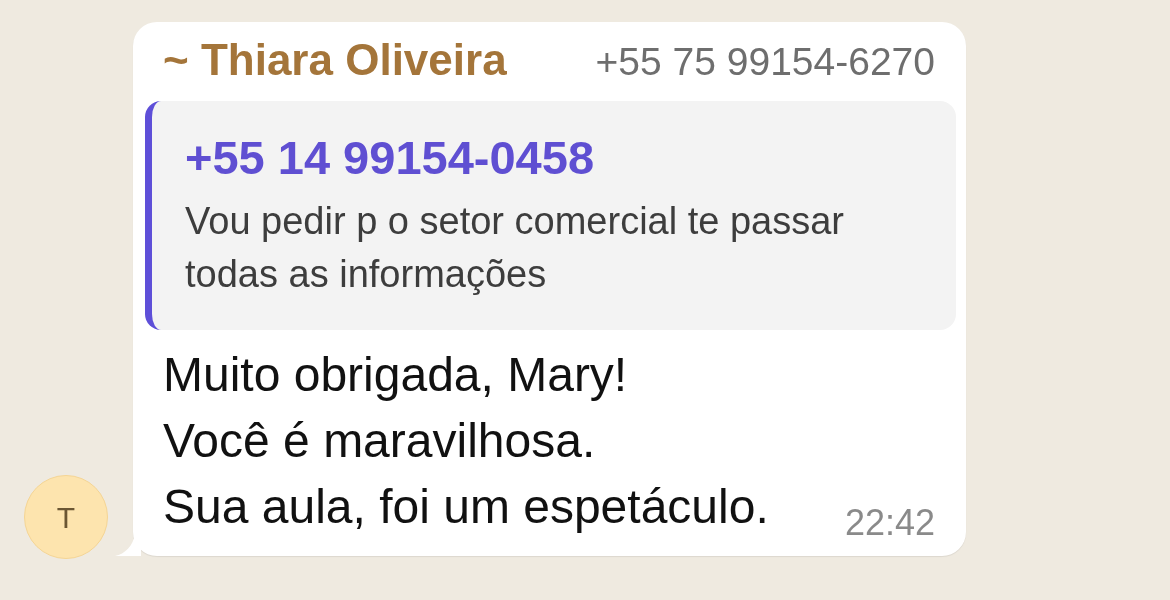  I want to click on quoted-author: +55 14 99154-0458, so click(390, 157).